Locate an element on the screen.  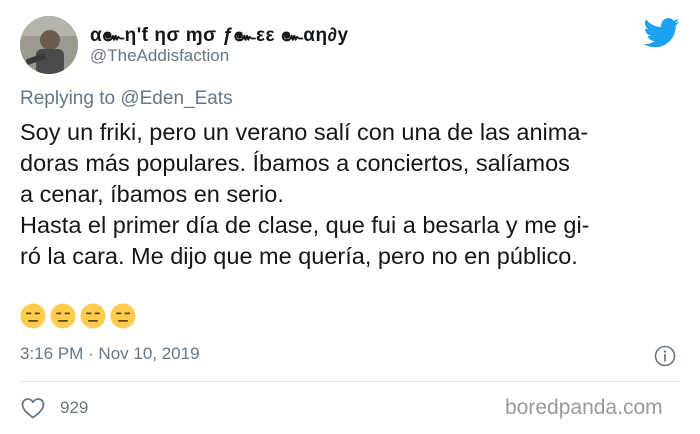
divider is located at coordinates (350, 381).